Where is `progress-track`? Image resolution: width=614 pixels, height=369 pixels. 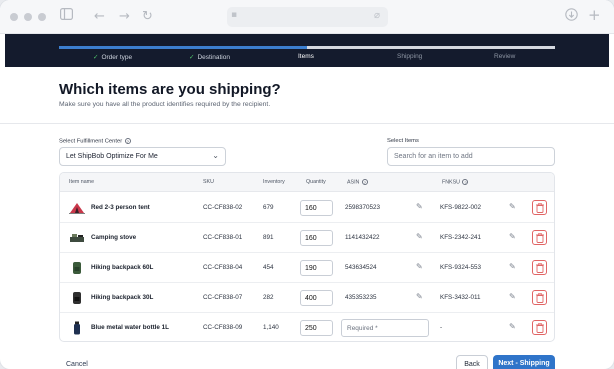 progress-track is located at coordinates (307, 47).